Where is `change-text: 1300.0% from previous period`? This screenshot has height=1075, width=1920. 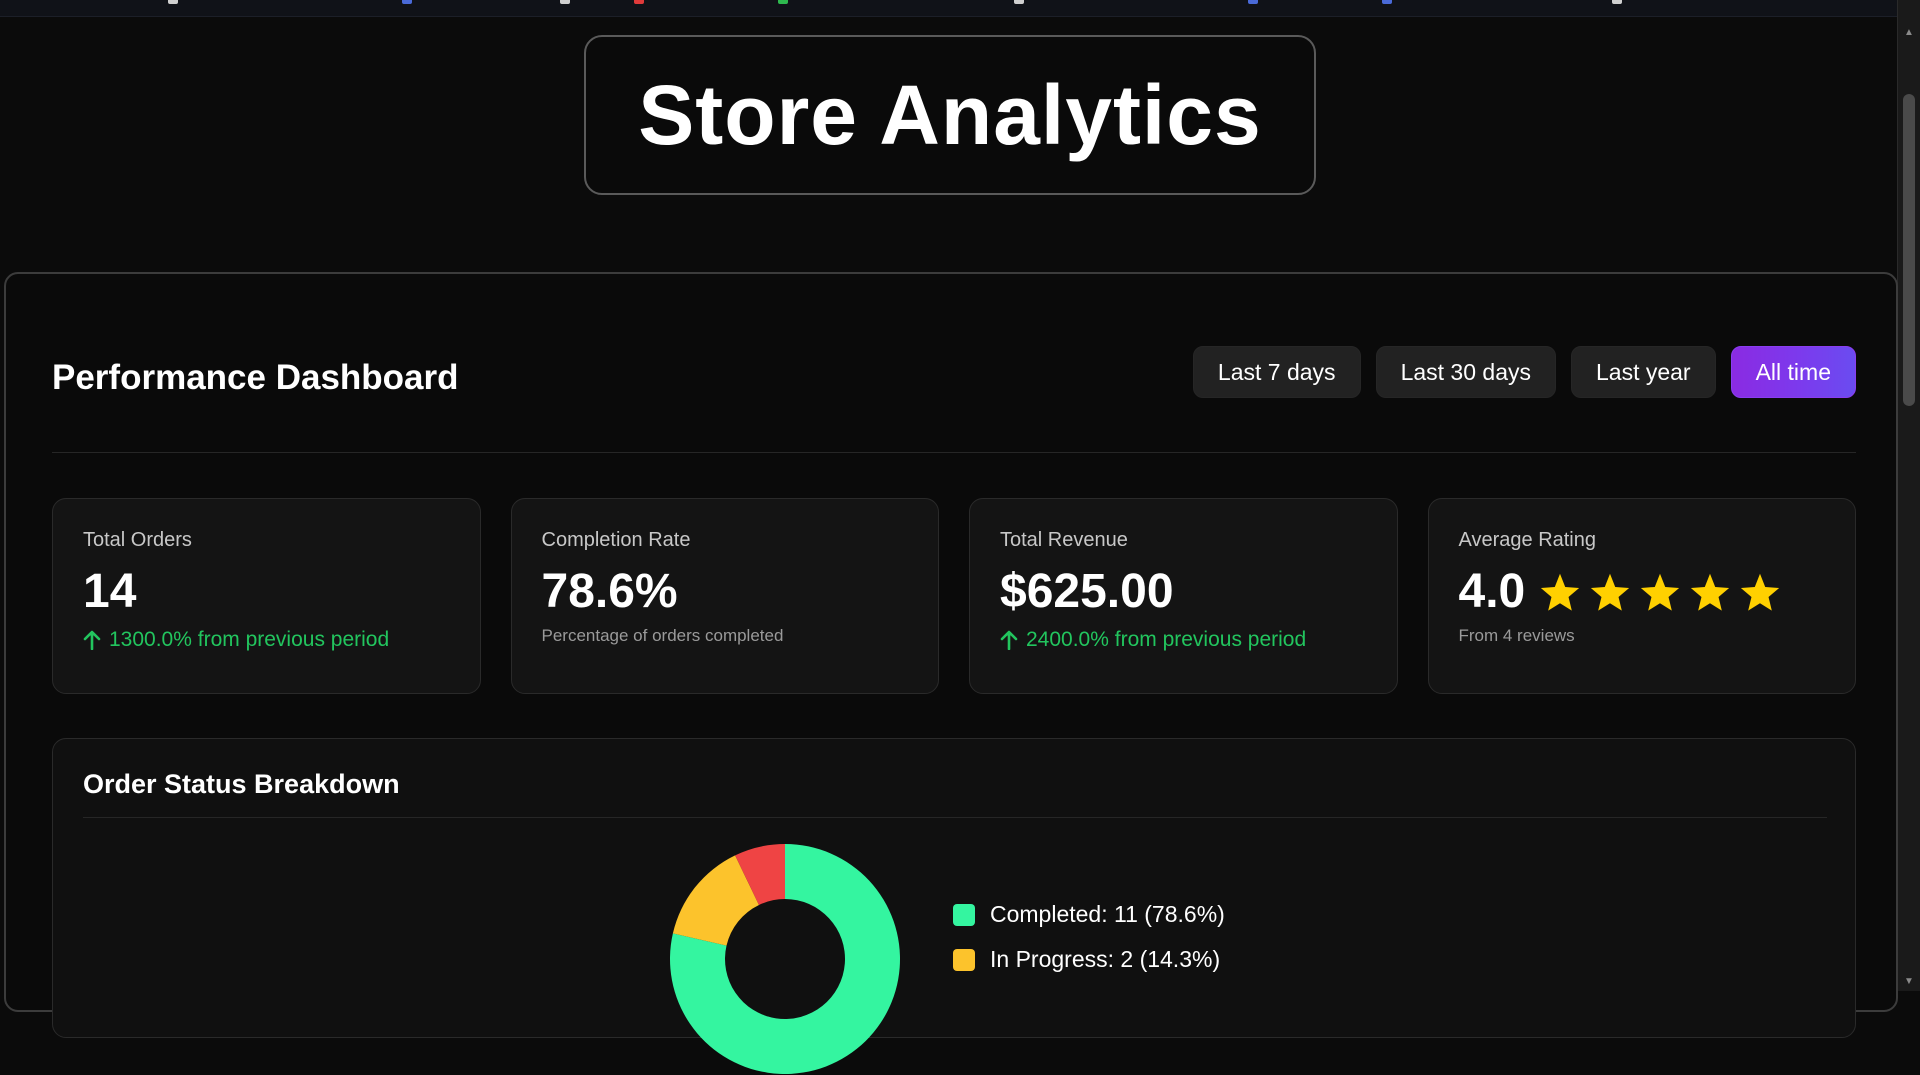 change-text: 1300.0% from previous period is located at coordinates (249, 639).